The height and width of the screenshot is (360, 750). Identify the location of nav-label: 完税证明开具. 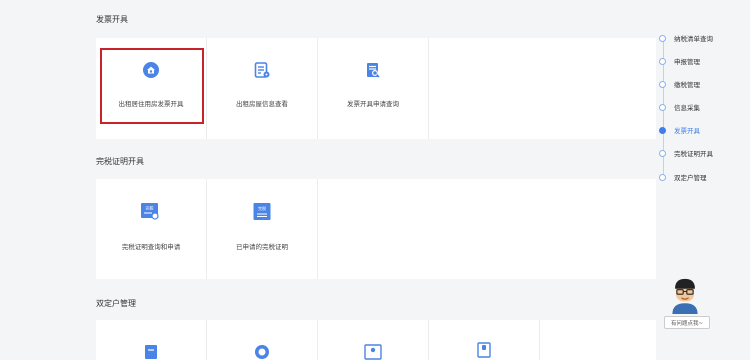
(693, 154).